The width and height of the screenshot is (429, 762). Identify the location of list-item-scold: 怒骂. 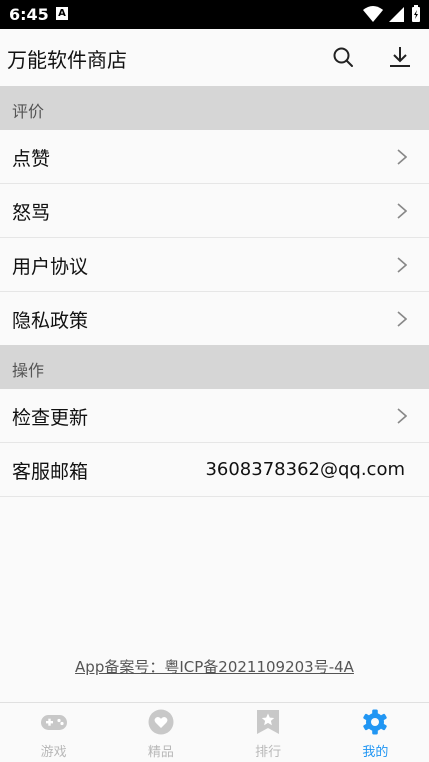
(214, 211).